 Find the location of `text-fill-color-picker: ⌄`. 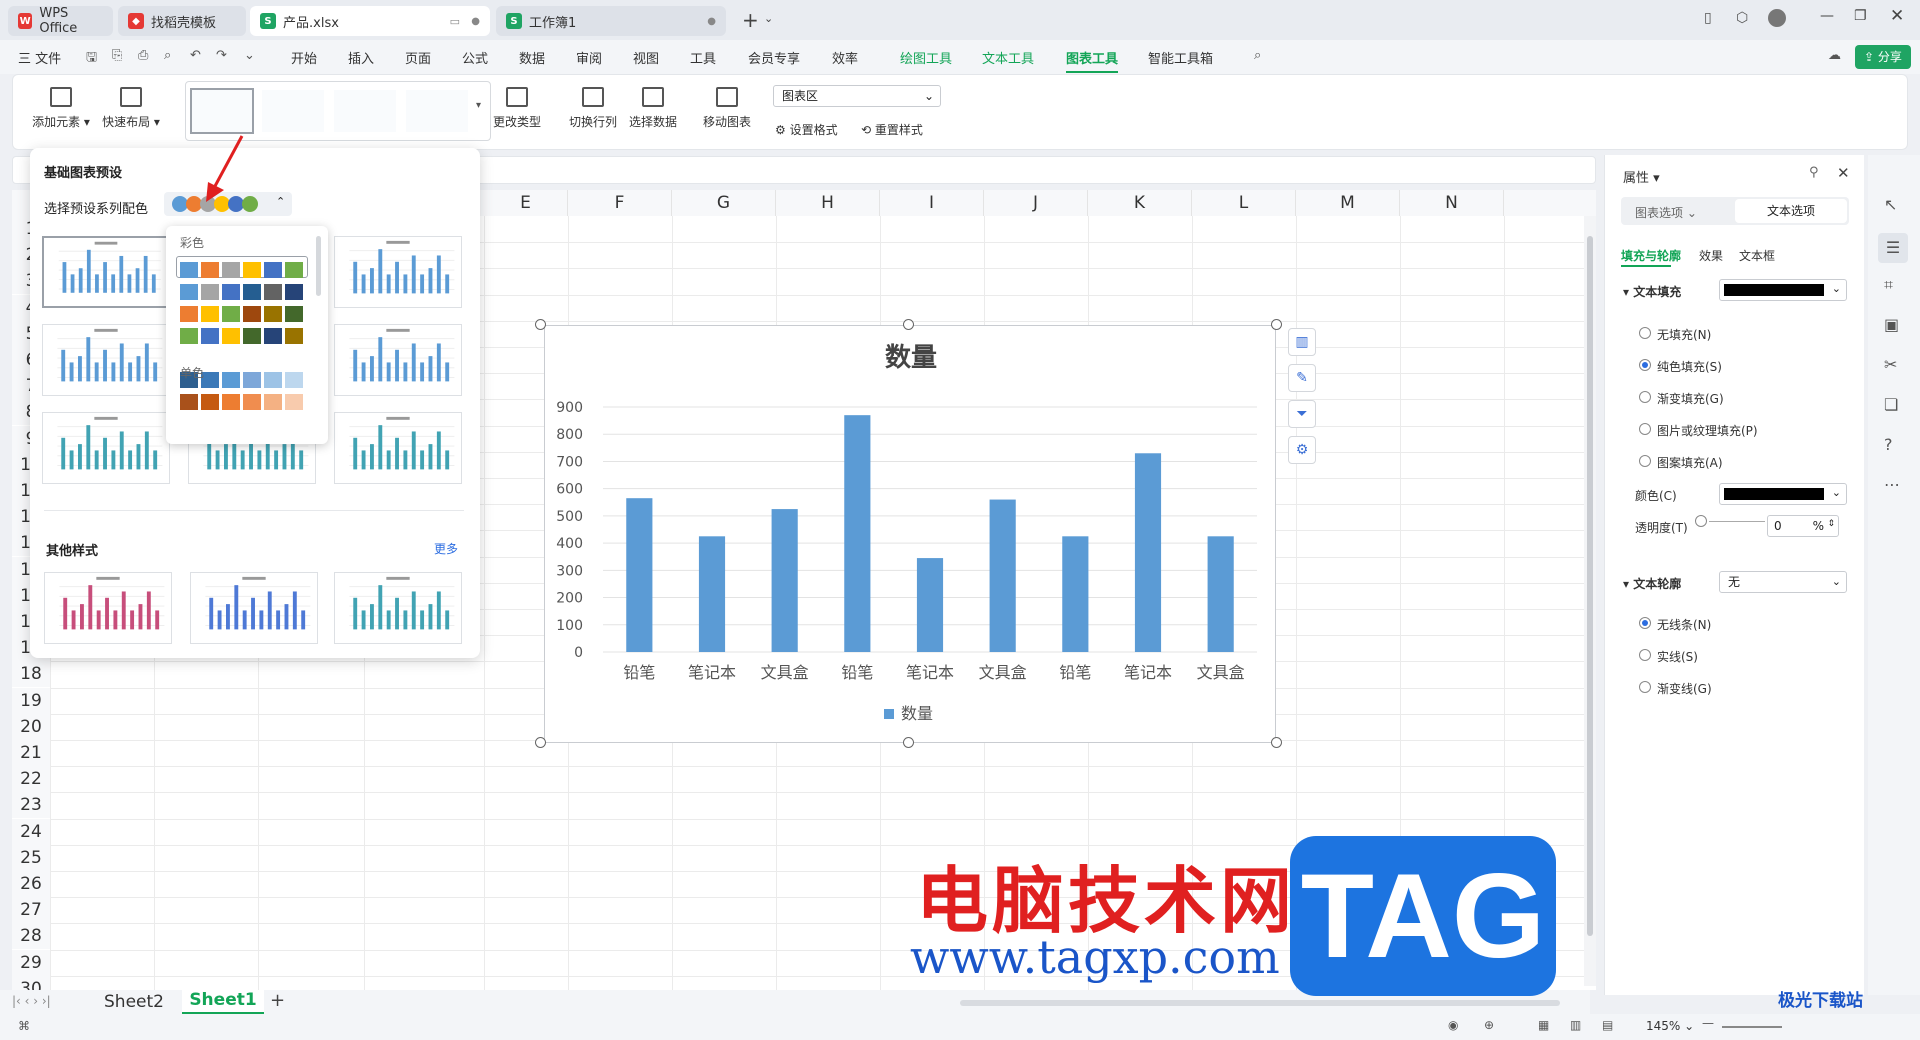

text-fill-color-picker: ⌄ is located at coordinates (1783, 290).